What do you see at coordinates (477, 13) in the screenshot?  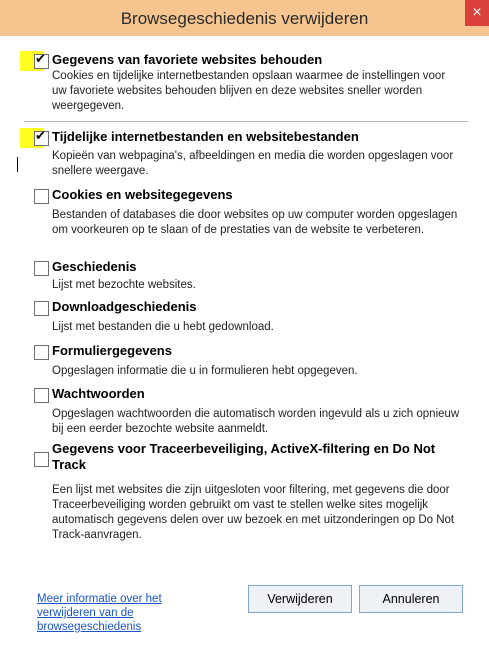 I see `close-button: ×` at bounding box center [477, 13].